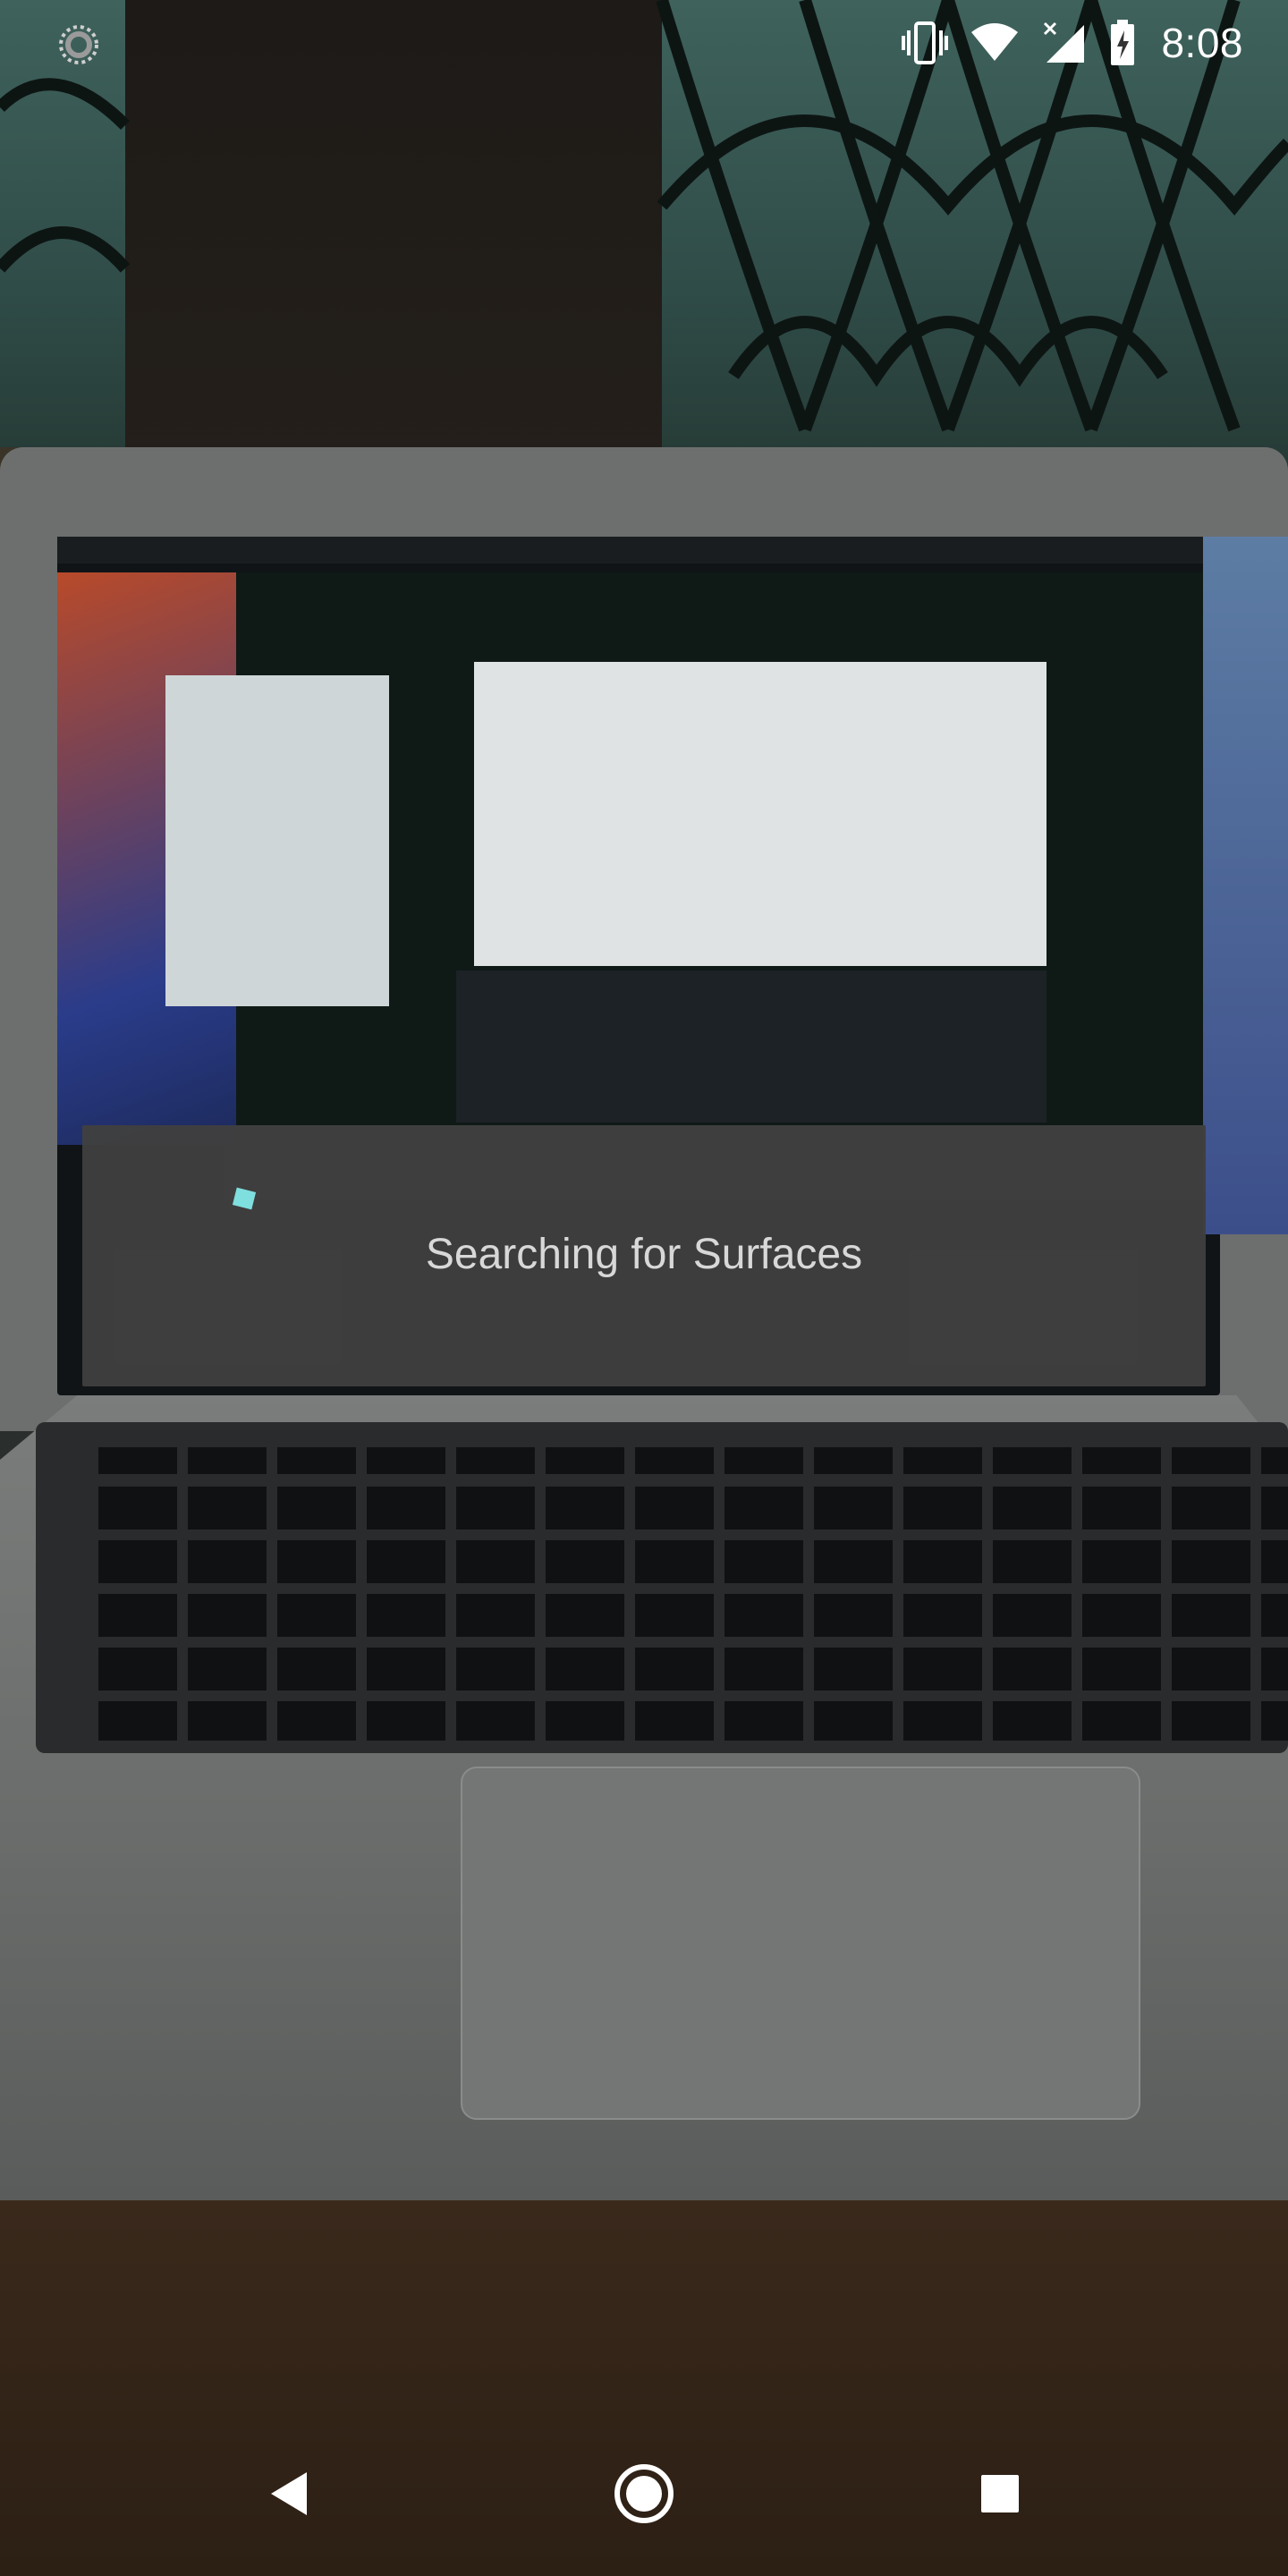 Image resolution: width=1288 pixels, height=2576 pixels. I want to click on navigation-bar, so click(644, 2495).